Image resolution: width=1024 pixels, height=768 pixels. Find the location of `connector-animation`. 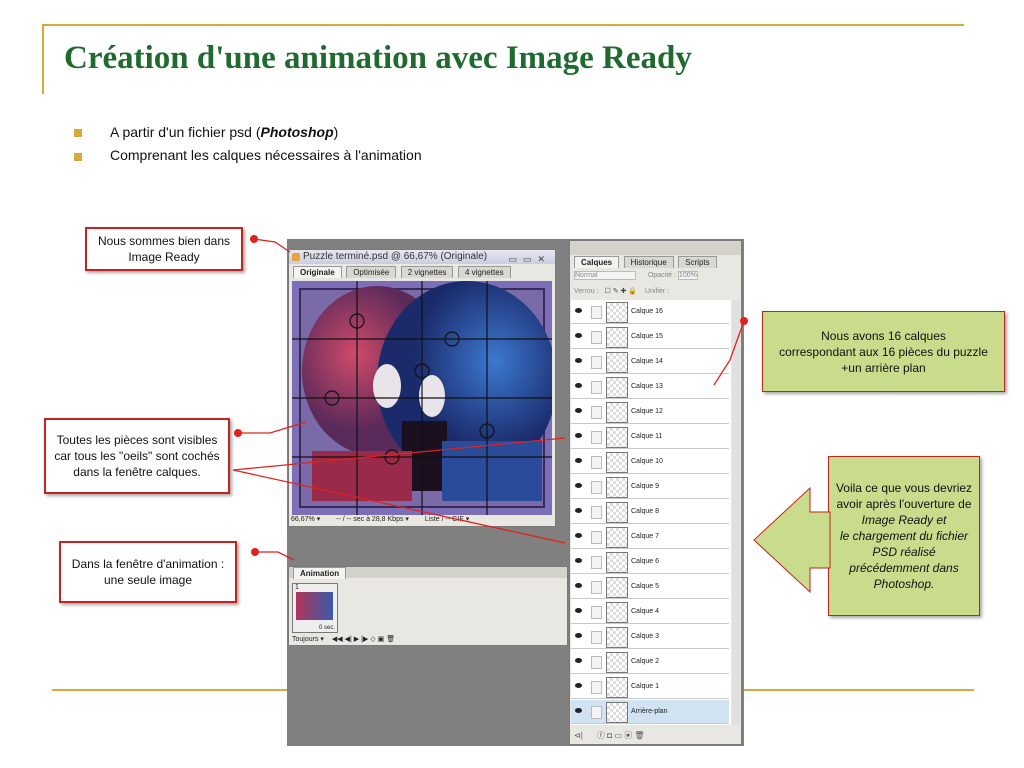

connector-animation is located at coordinates (275, 556).